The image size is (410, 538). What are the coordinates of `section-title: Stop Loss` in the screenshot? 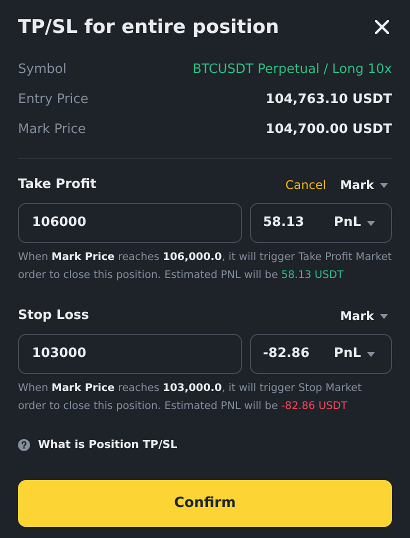 It's located at (54, 316).